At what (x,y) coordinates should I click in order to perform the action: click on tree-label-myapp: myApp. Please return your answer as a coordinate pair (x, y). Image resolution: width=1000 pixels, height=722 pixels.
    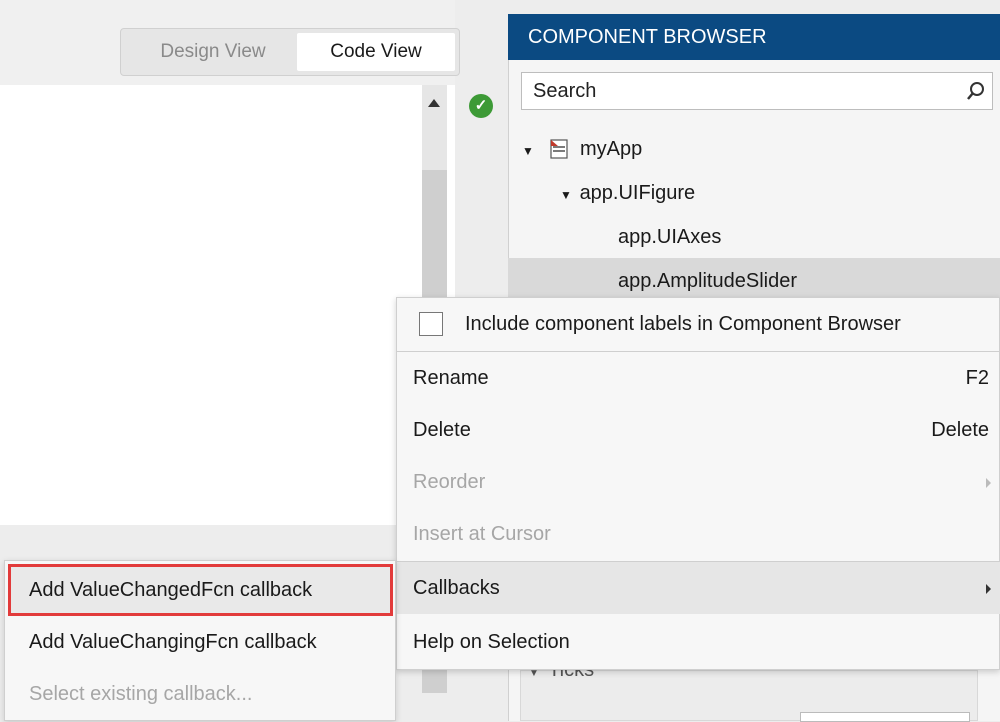
    Looking at the image, I should click on (611, 149).